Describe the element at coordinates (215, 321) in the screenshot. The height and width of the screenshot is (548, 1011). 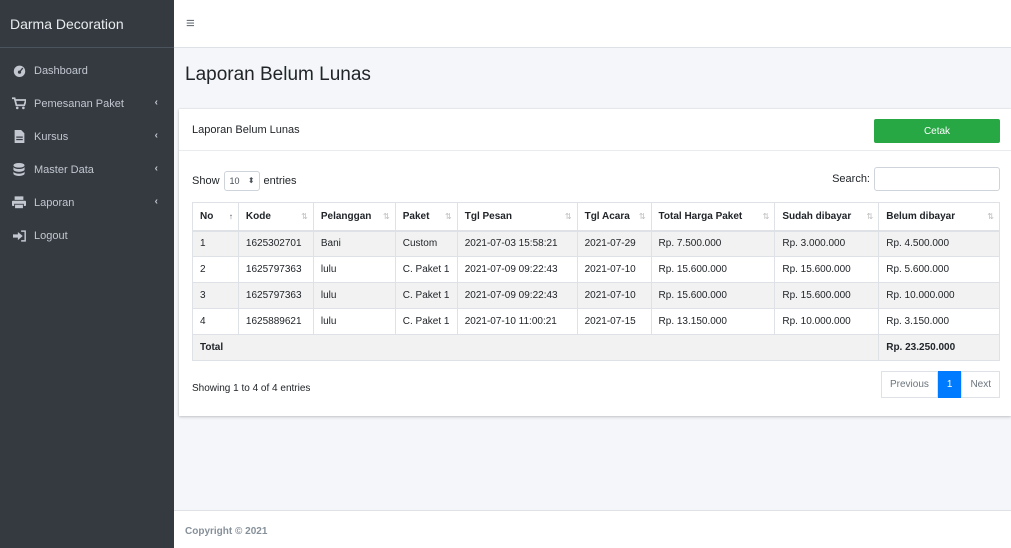
I see `cell-no: 4` at that location.